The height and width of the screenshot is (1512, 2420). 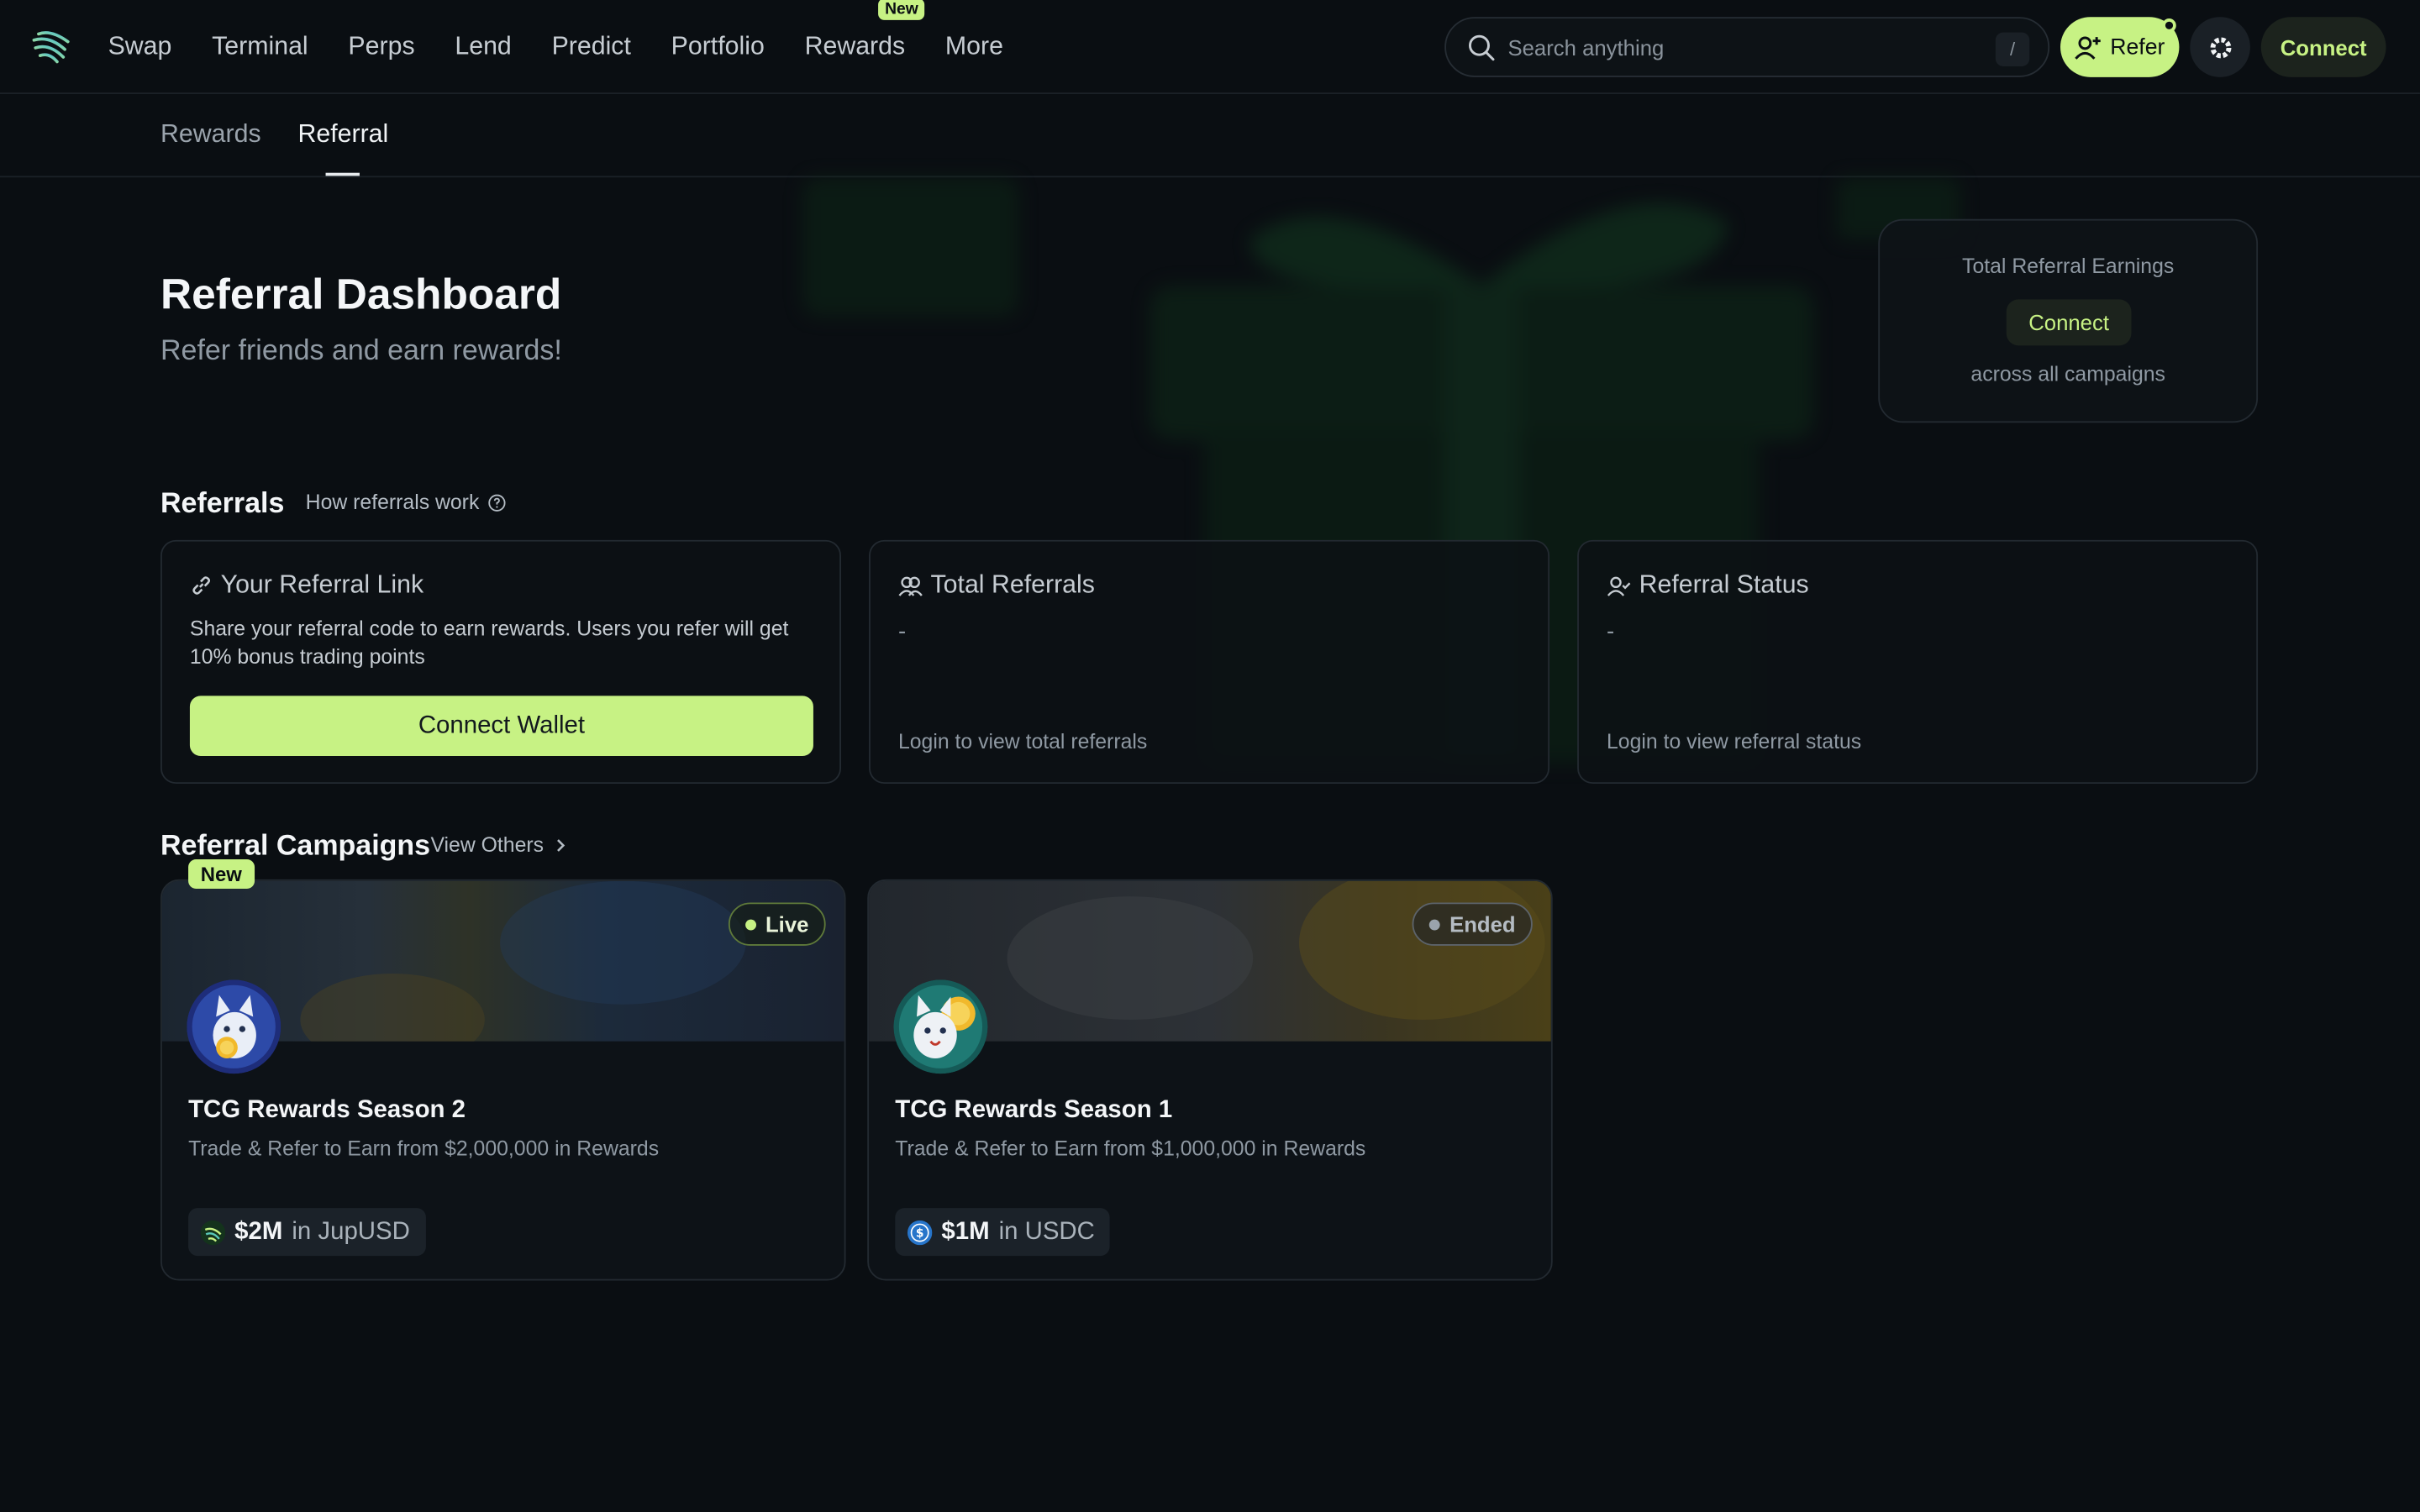 What do you see at coordinates (750, 924) in the screenshot?
I see `live-dot-icon` at bounding box center [750, 924].